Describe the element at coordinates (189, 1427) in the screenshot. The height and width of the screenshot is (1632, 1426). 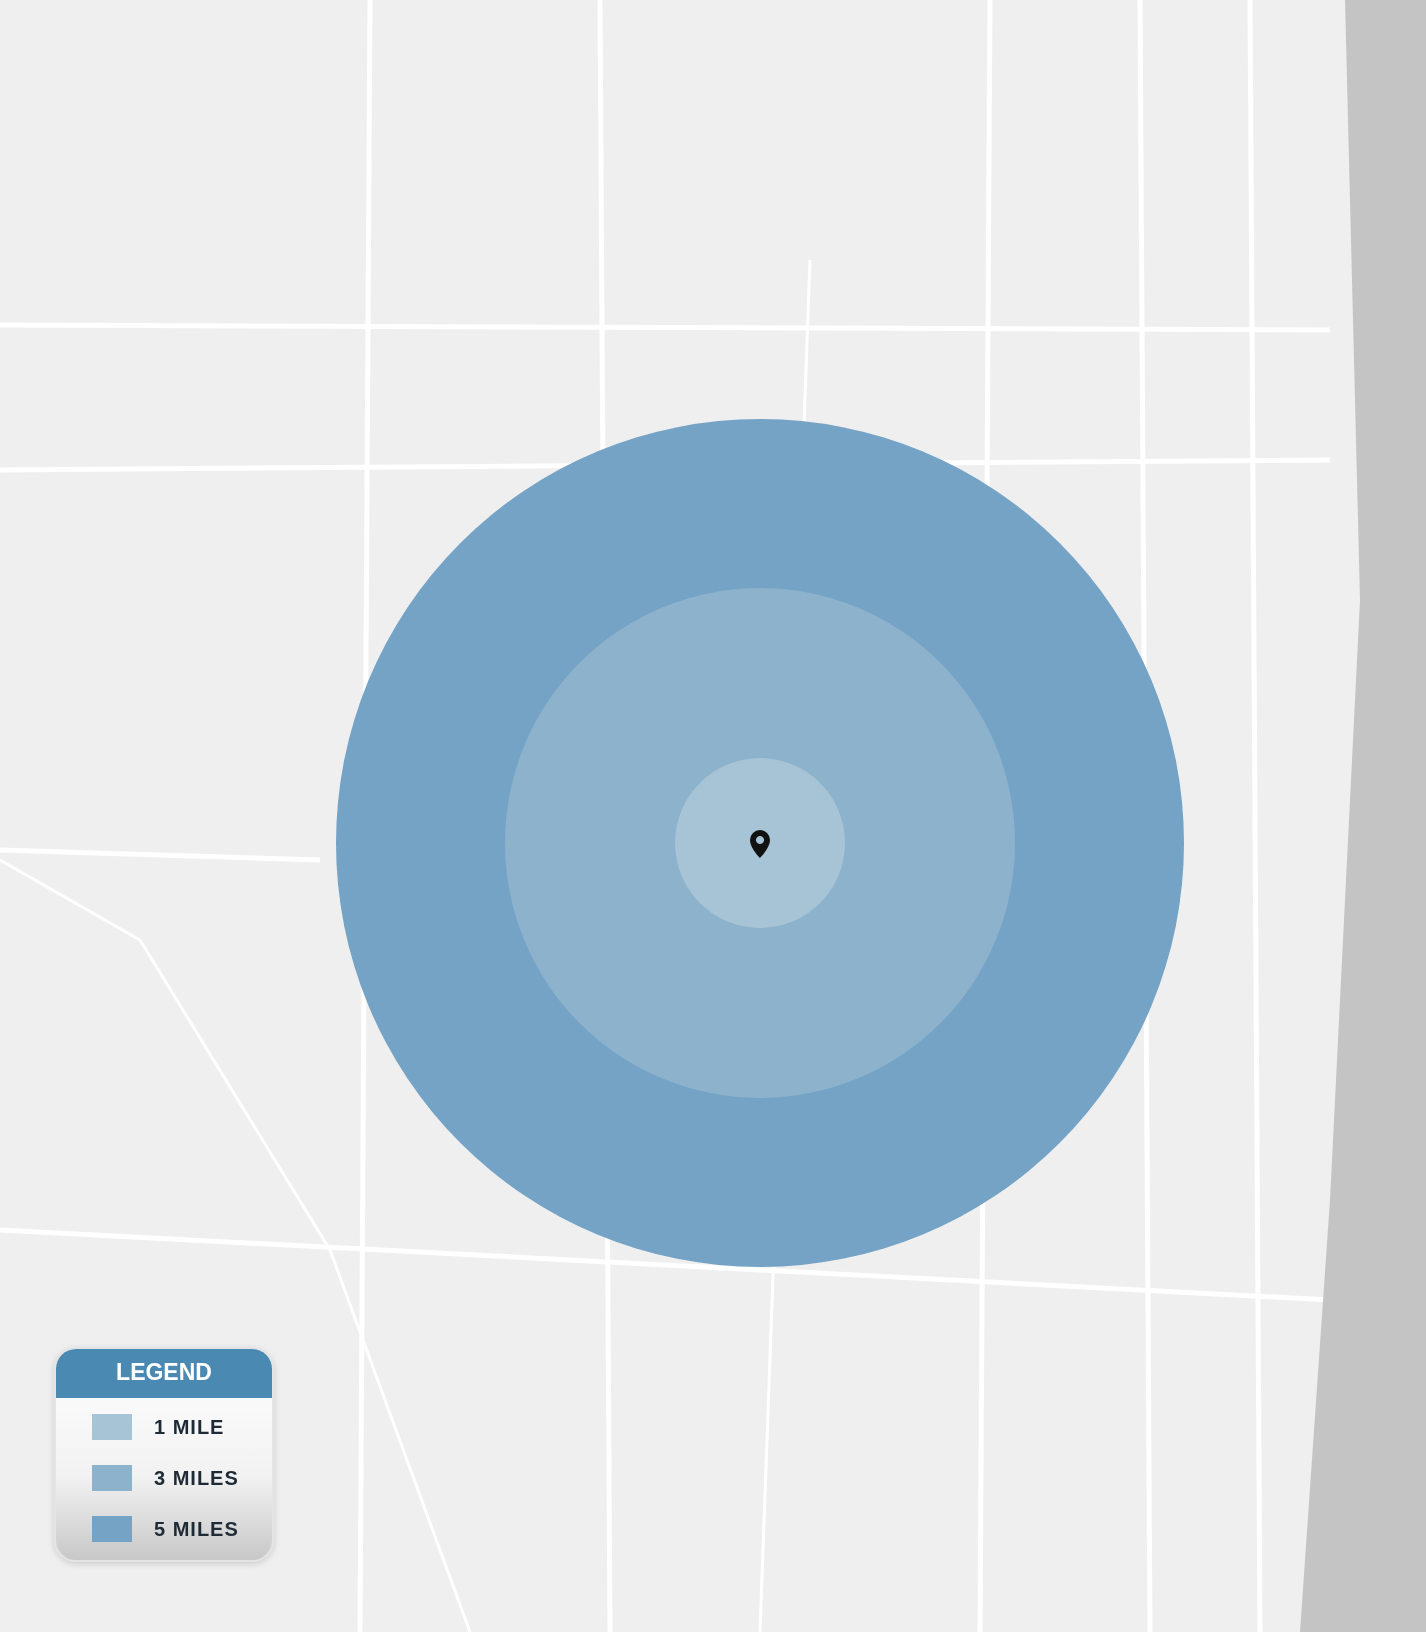
I see `legend-label: 1 MILE` at that location.